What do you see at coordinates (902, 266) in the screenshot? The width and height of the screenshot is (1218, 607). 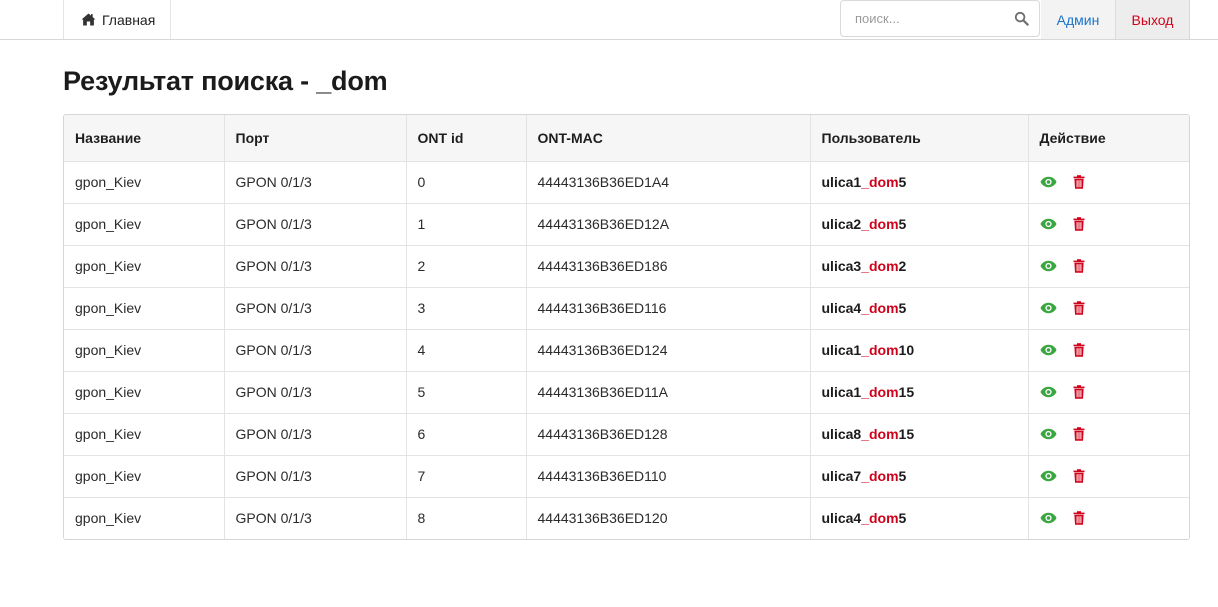 I see `user-suffix: 2` at bounding box center [902, 266].